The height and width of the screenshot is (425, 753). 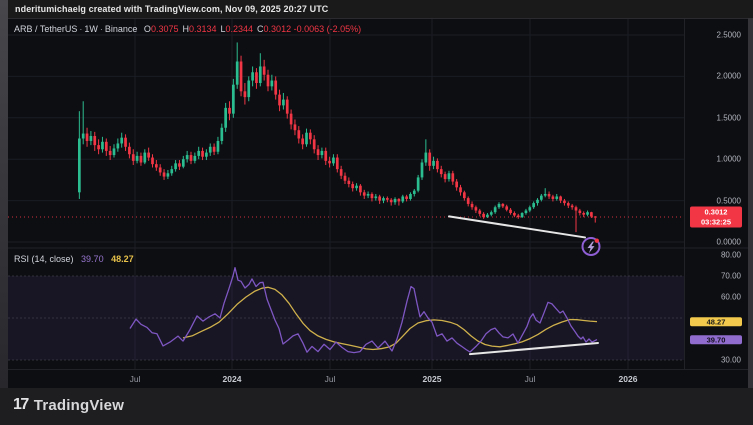 What do you see at coordinates (79, 405) in the screenshot?
I see `tradingview-wordmark: TradingView` at bounding box center [79, 405].